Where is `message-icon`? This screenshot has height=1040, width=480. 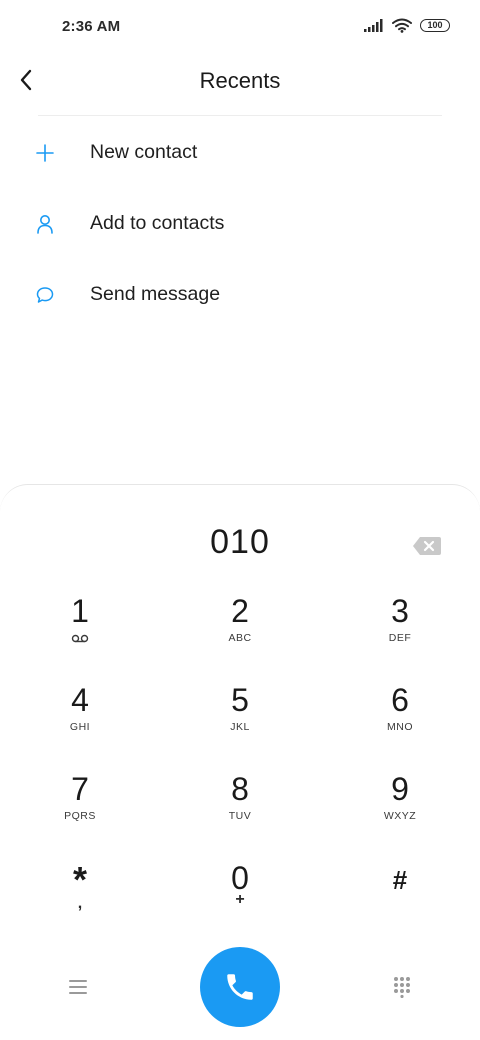 message-icon is located at coordinates (45, 295).